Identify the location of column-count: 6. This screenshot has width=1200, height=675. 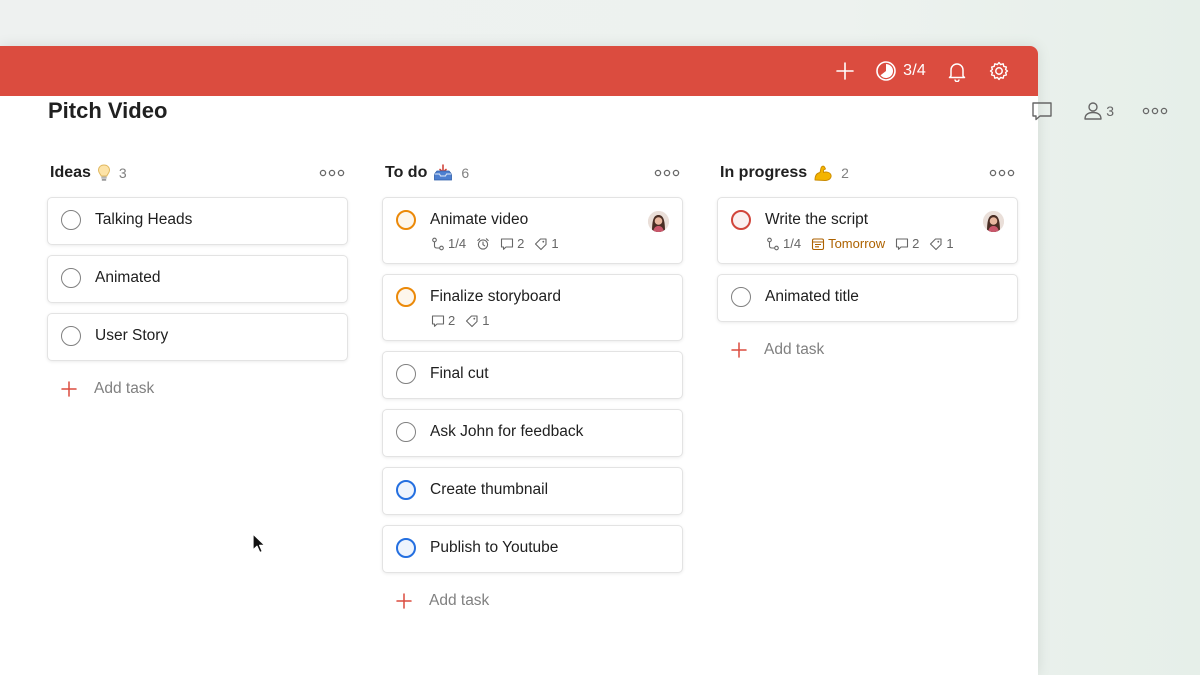
(465, 173).